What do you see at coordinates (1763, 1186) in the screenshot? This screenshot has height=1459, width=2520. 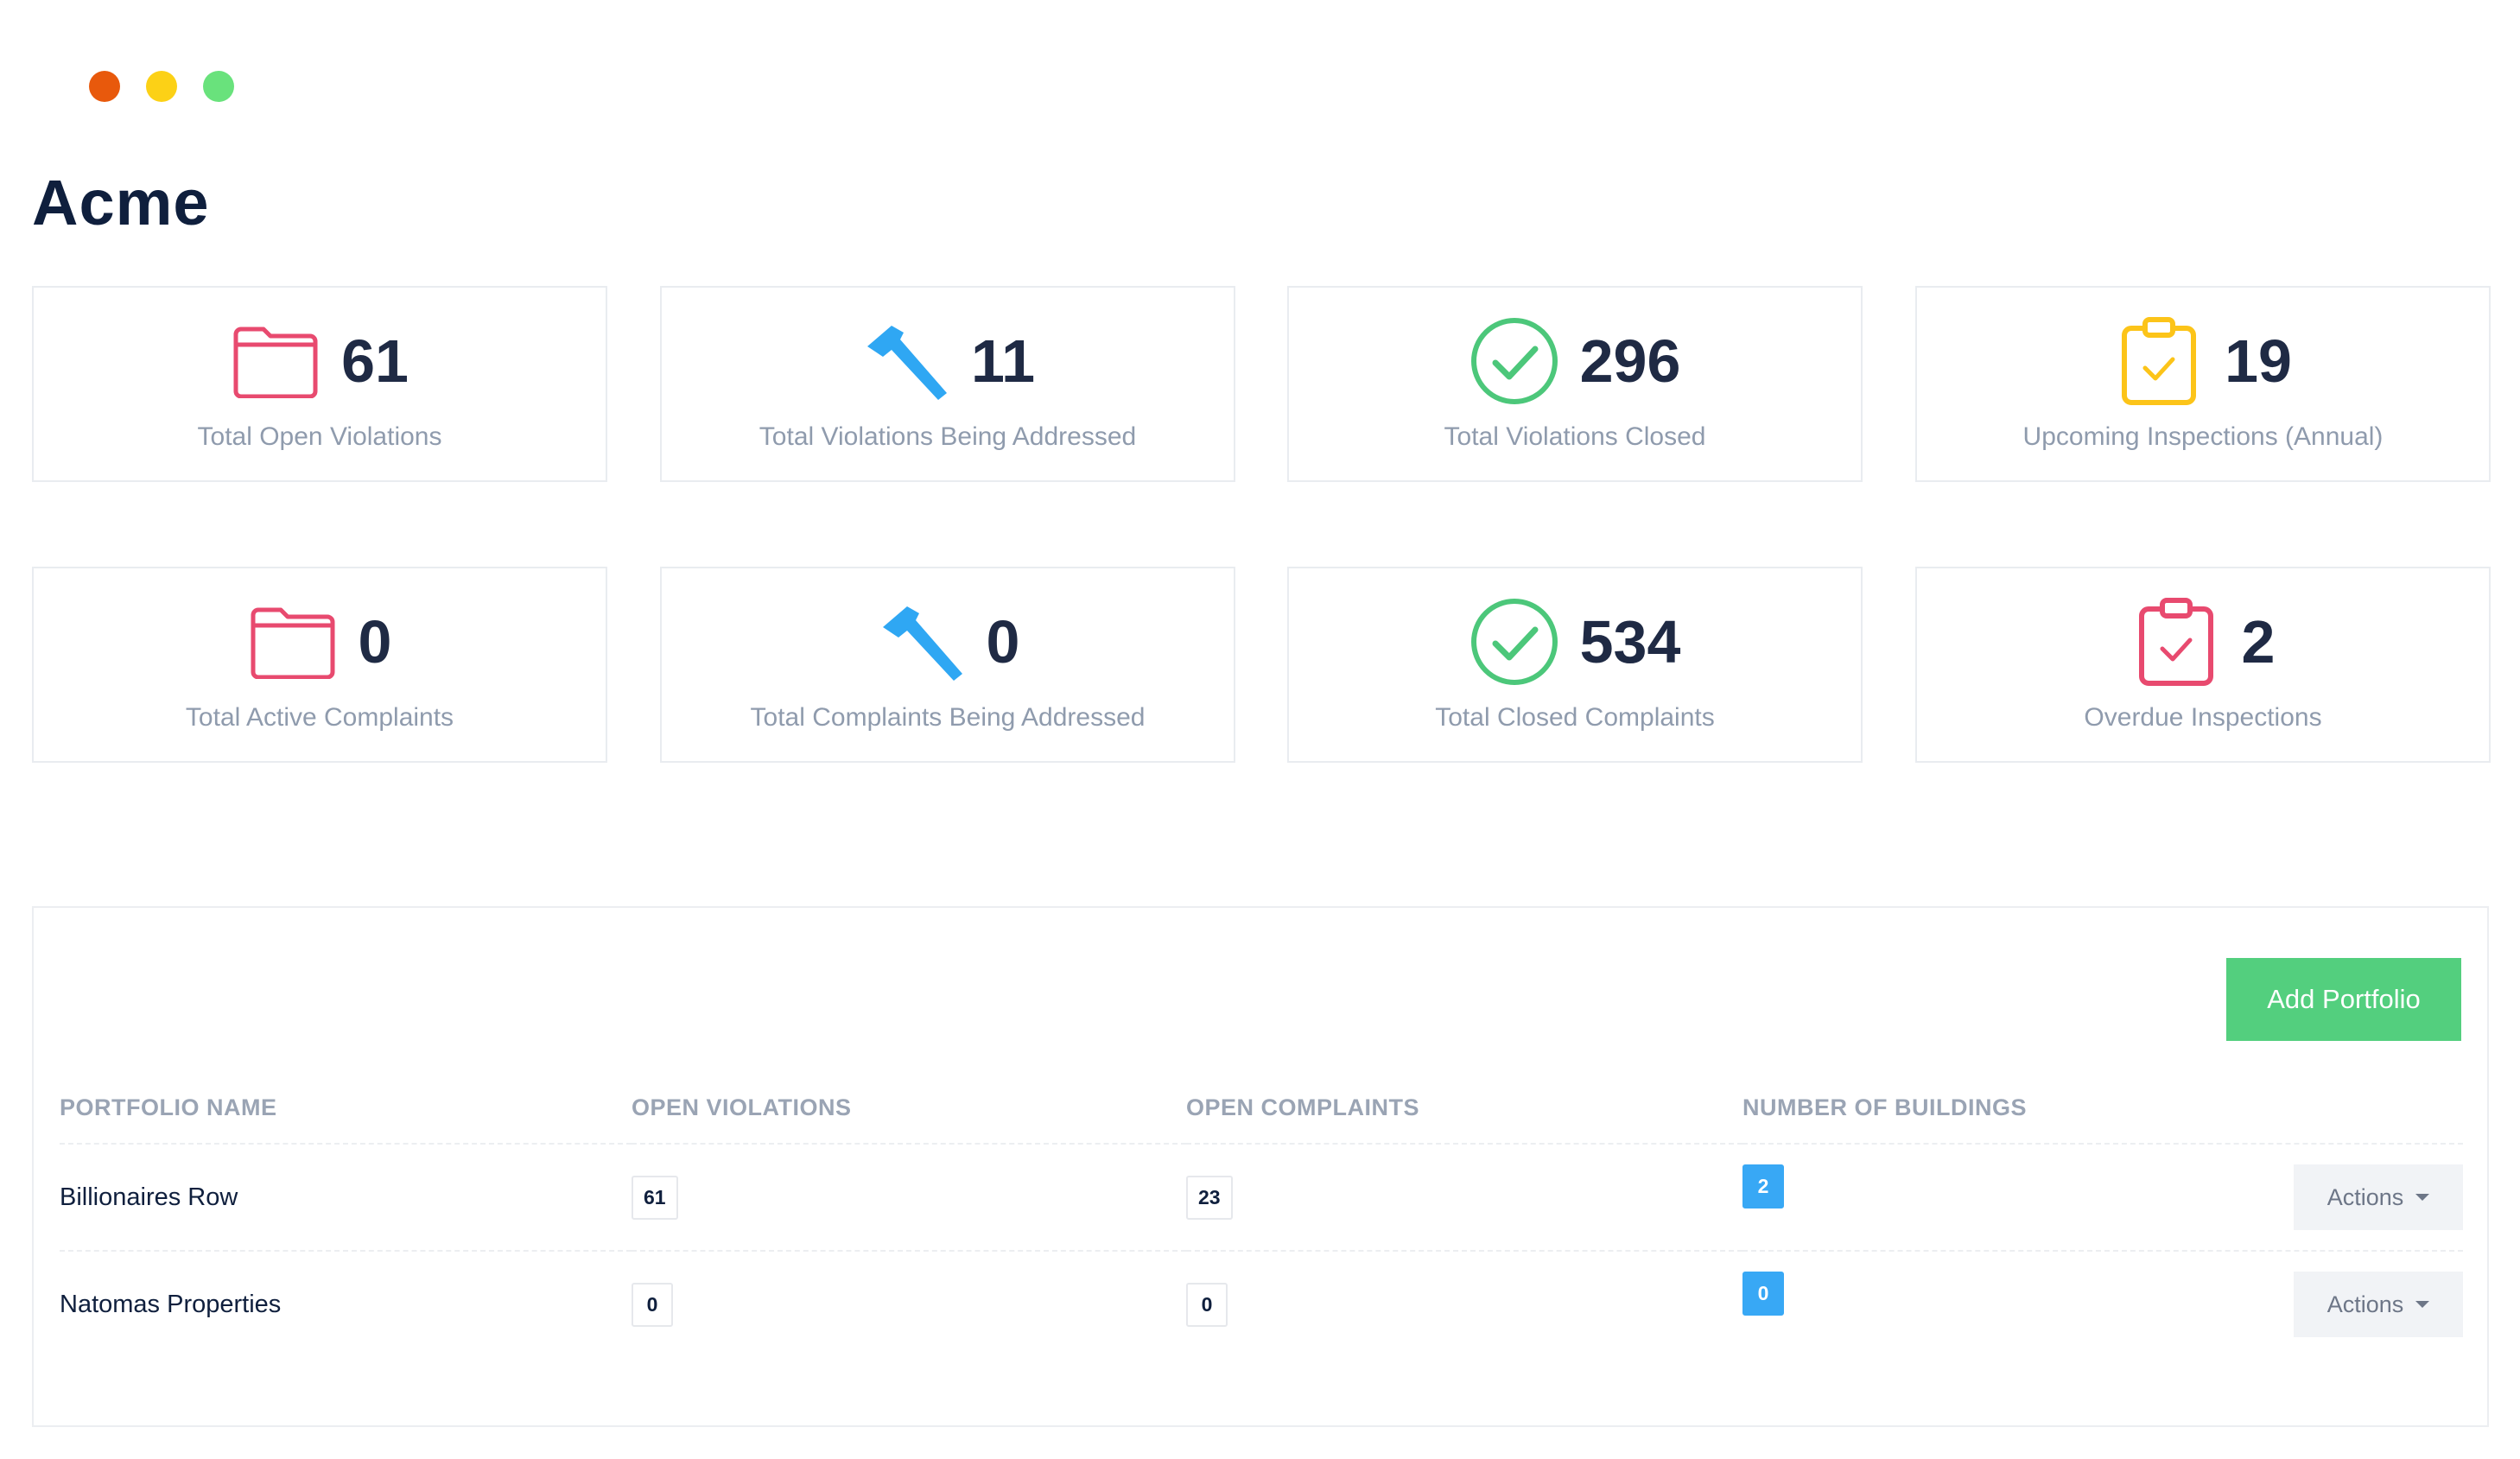 I see `buildings-badge: 2` at bounding box center [1763, 1186].